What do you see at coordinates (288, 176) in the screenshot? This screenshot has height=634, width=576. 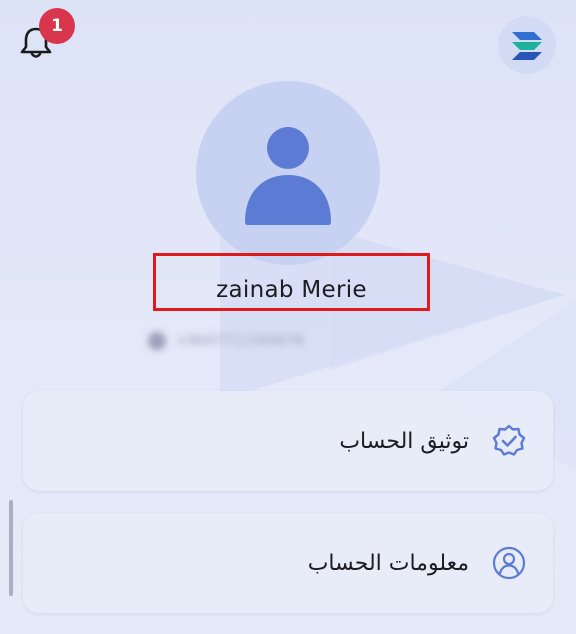 I see `user-avatar-icon` at bounding box center [288, 176].